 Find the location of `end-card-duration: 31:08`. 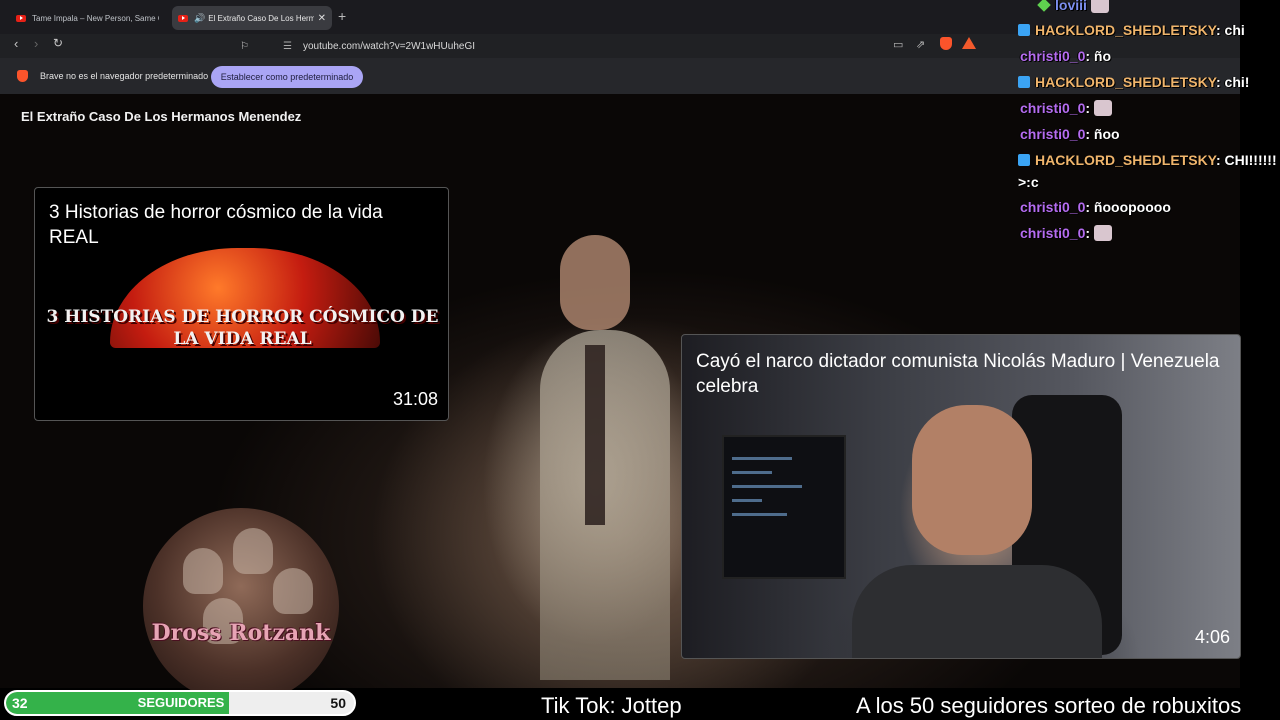

end-card-duration: 31:08 is located at coordinates (415, 399).